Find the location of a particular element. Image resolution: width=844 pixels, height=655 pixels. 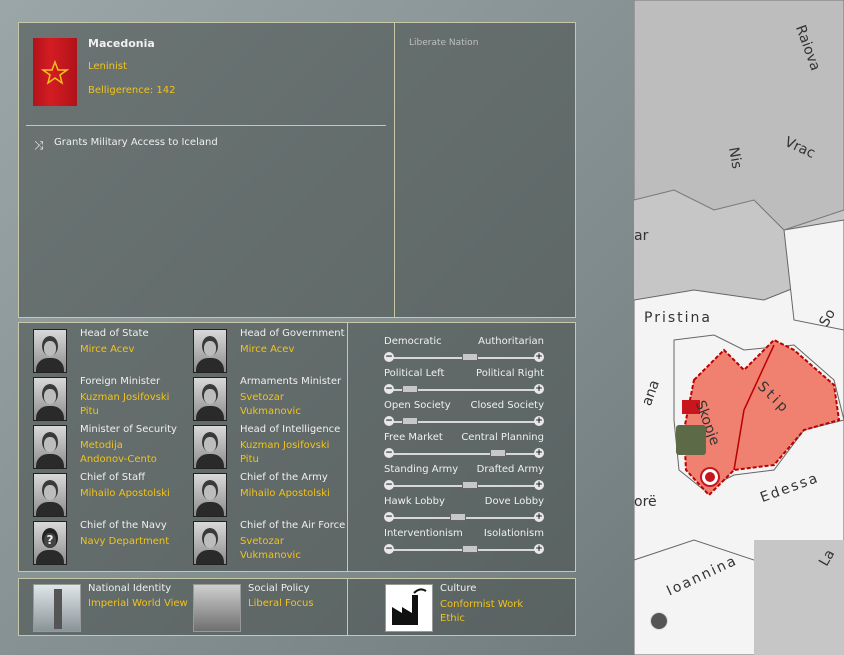

factory-icon is located at coordinates (409, 606).